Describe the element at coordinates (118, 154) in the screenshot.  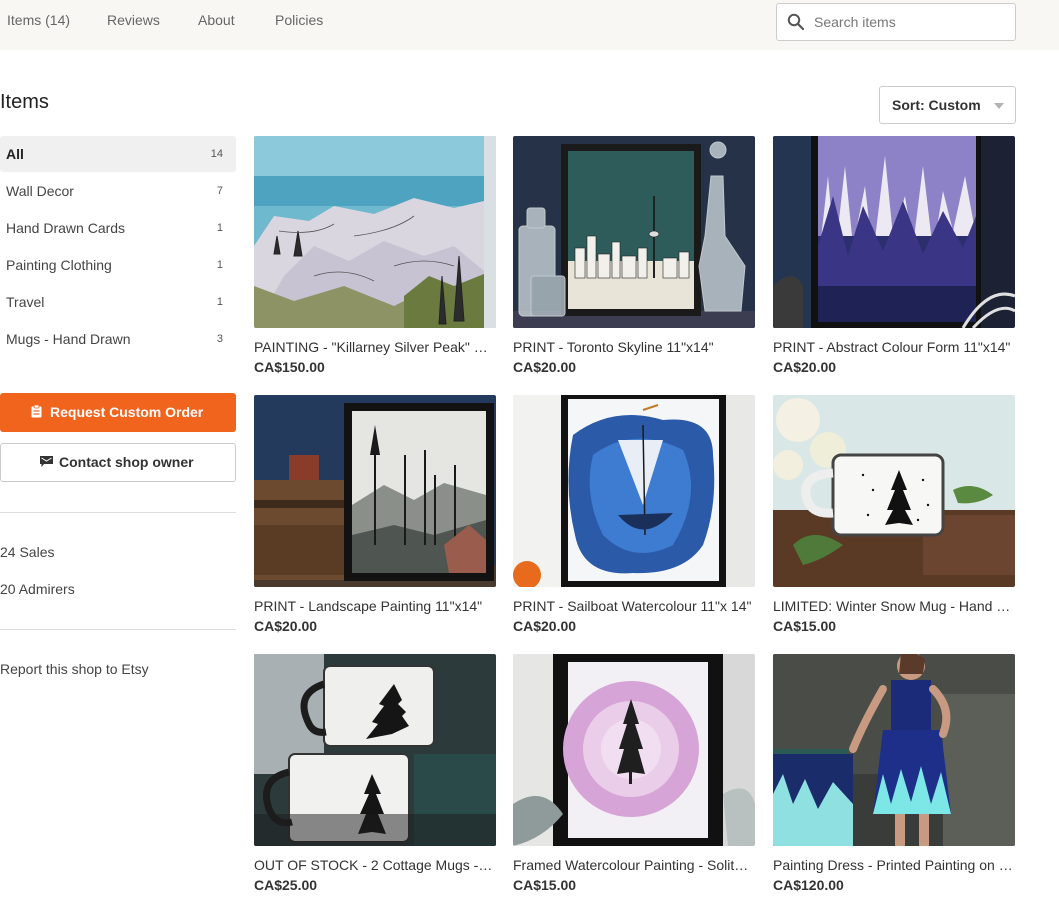
I see `sidebar-item-all: All 14` at that location.